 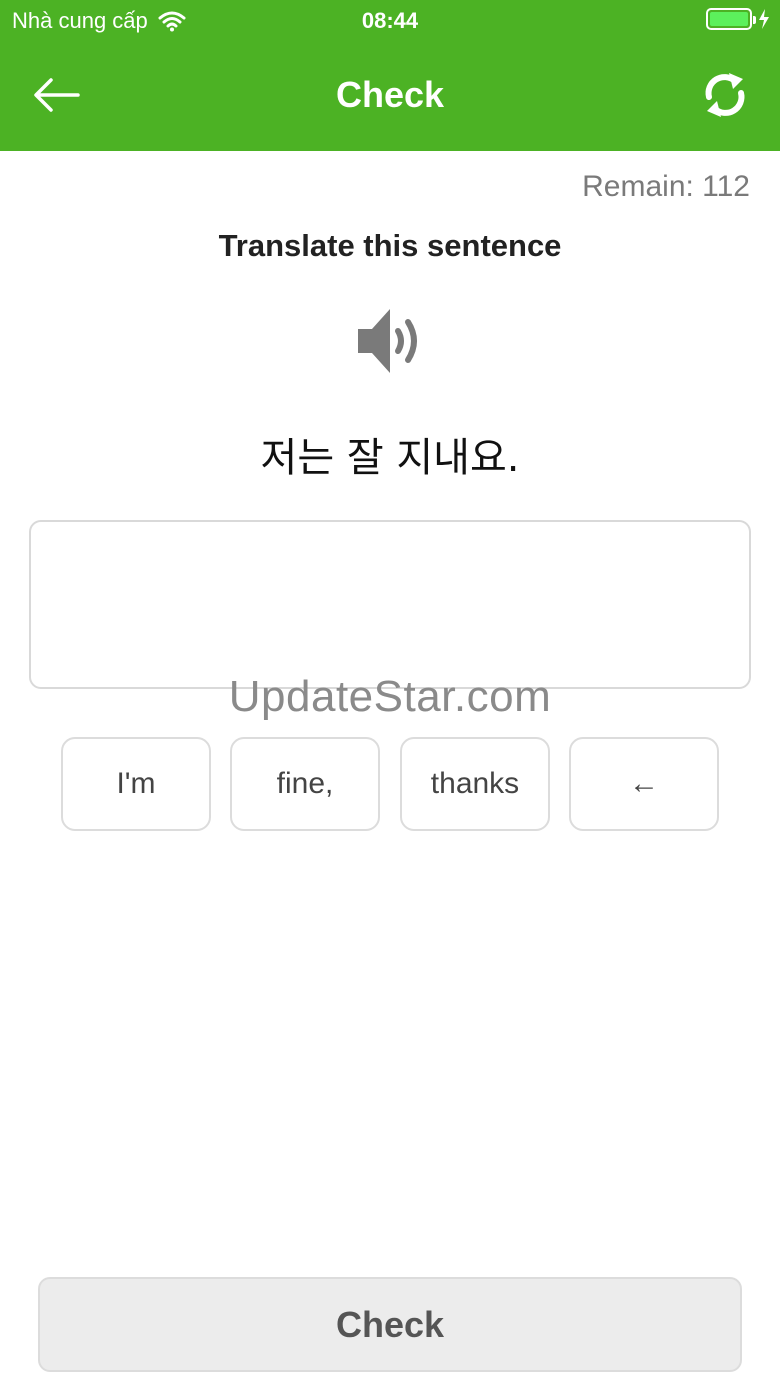 What do you see at coordinates (390, 458) in the screenshot?
I see `source-sentence: 저는 잘 지내요.` at bounding box center [390, 458].